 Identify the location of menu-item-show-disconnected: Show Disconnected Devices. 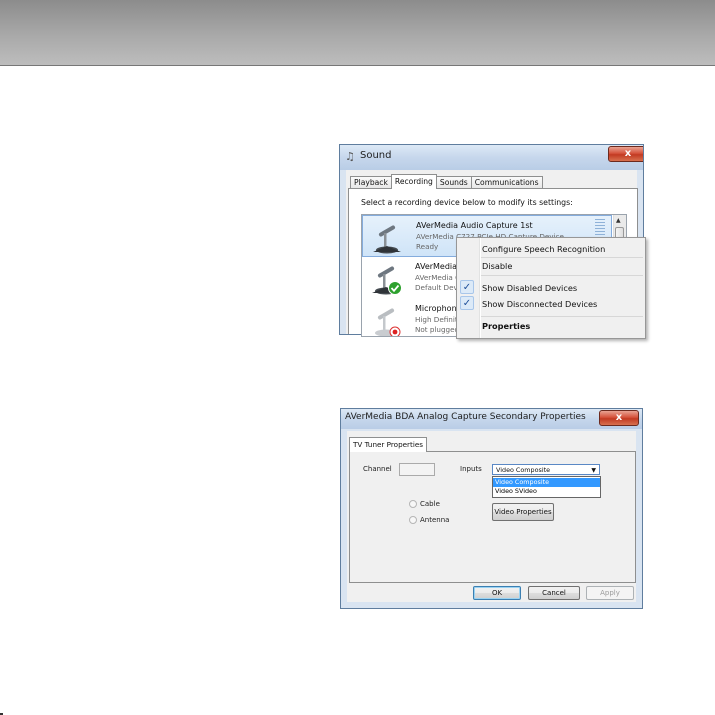
(539, 304).